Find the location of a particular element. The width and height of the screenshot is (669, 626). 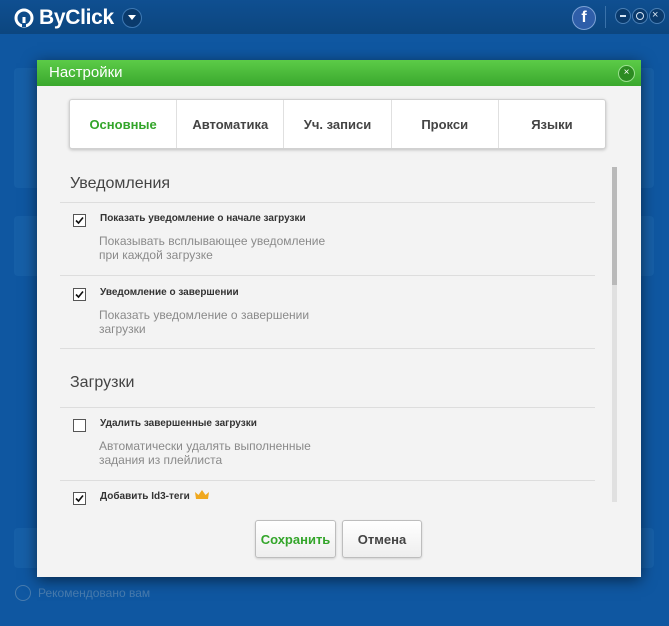

facebook-icon: f is located at coordinates (584, 17).